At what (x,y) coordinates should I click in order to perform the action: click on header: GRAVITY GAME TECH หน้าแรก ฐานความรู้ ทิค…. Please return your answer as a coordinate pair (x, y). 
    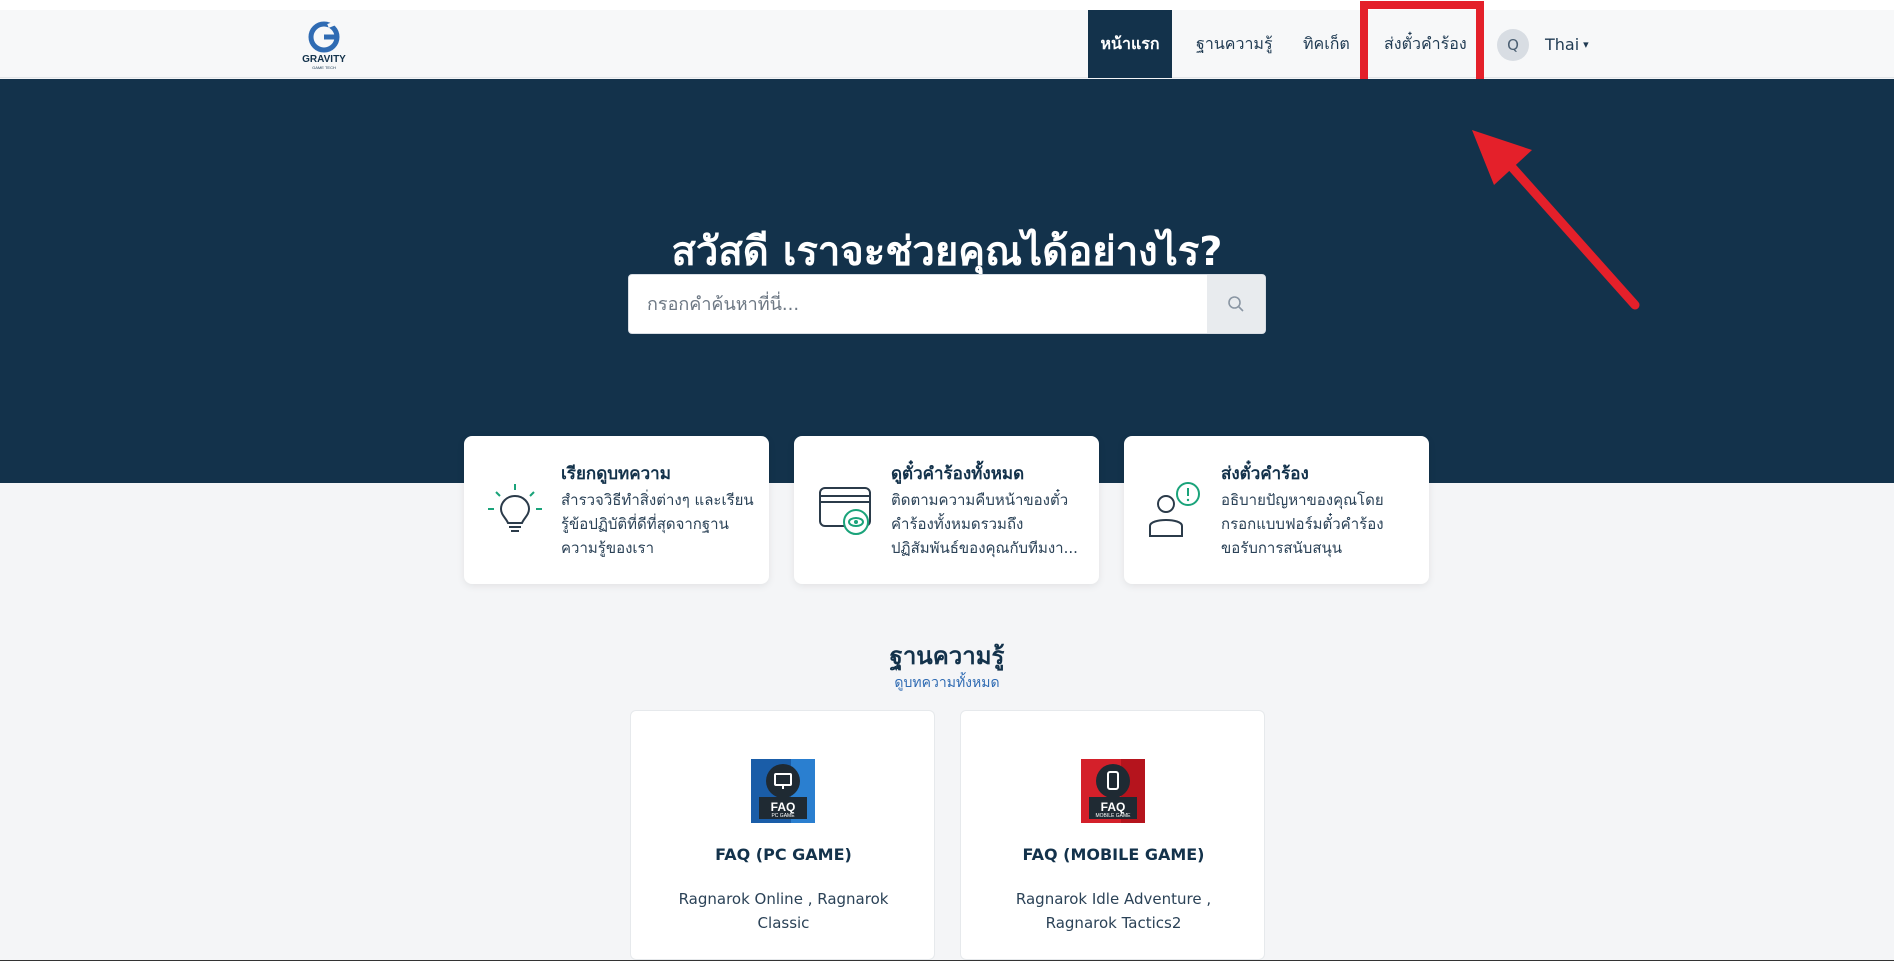
    Looking at the image, I should click on (947, 44).